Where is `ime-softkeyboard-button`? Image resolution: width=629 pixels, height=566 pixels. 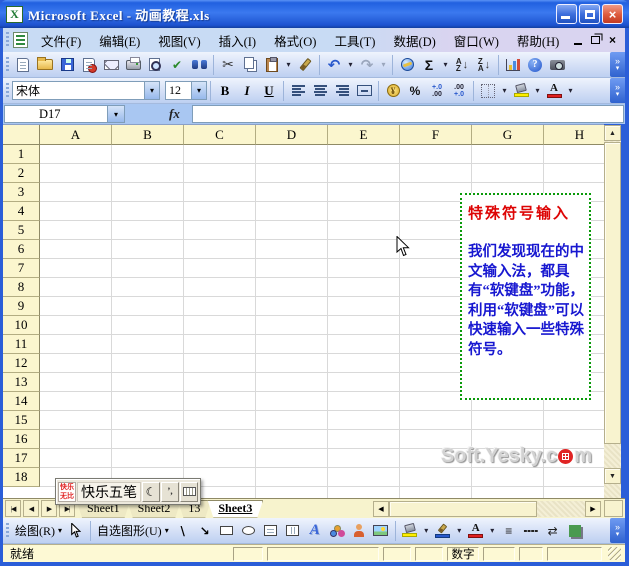
ime-softkeyboard-button is located at coordinates (189, 491).